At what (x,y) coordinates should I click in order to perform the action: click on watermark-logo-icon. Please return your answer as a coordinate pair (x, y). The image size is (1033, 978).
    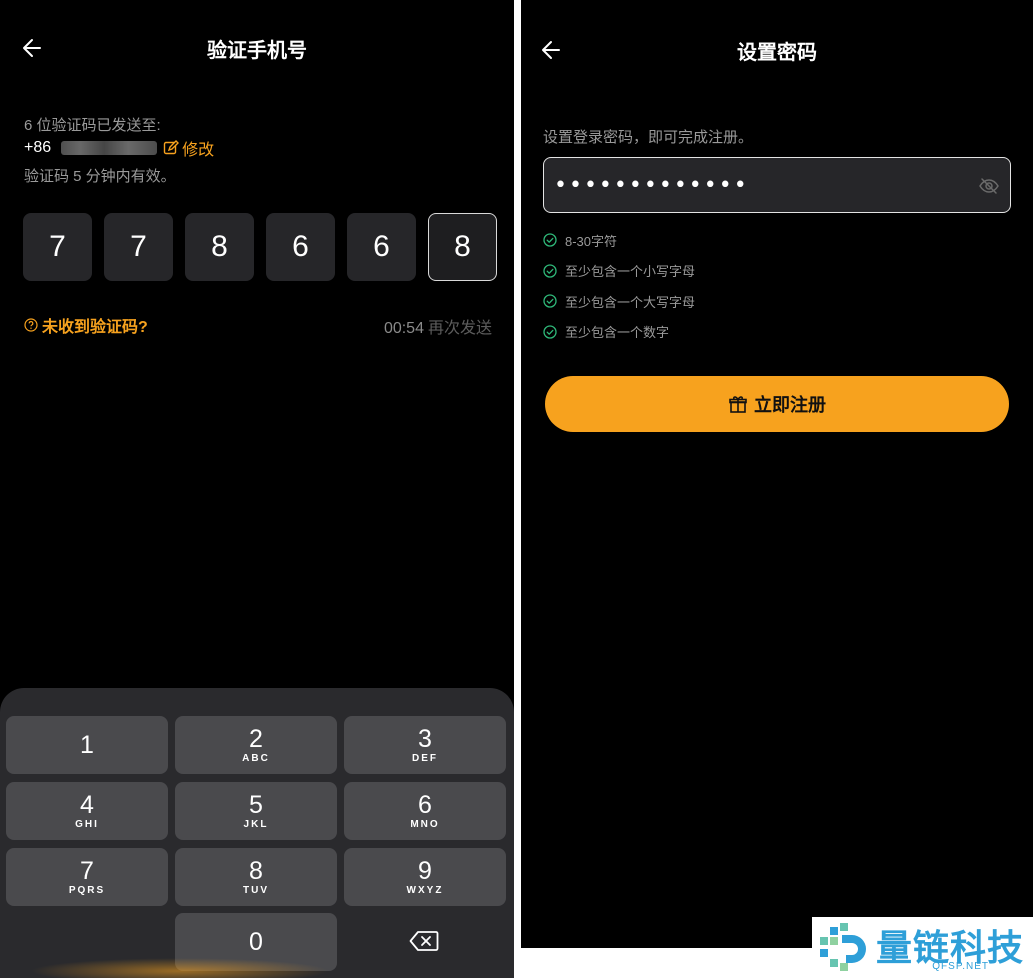
    Looking at the image, I should click on (843, 947).